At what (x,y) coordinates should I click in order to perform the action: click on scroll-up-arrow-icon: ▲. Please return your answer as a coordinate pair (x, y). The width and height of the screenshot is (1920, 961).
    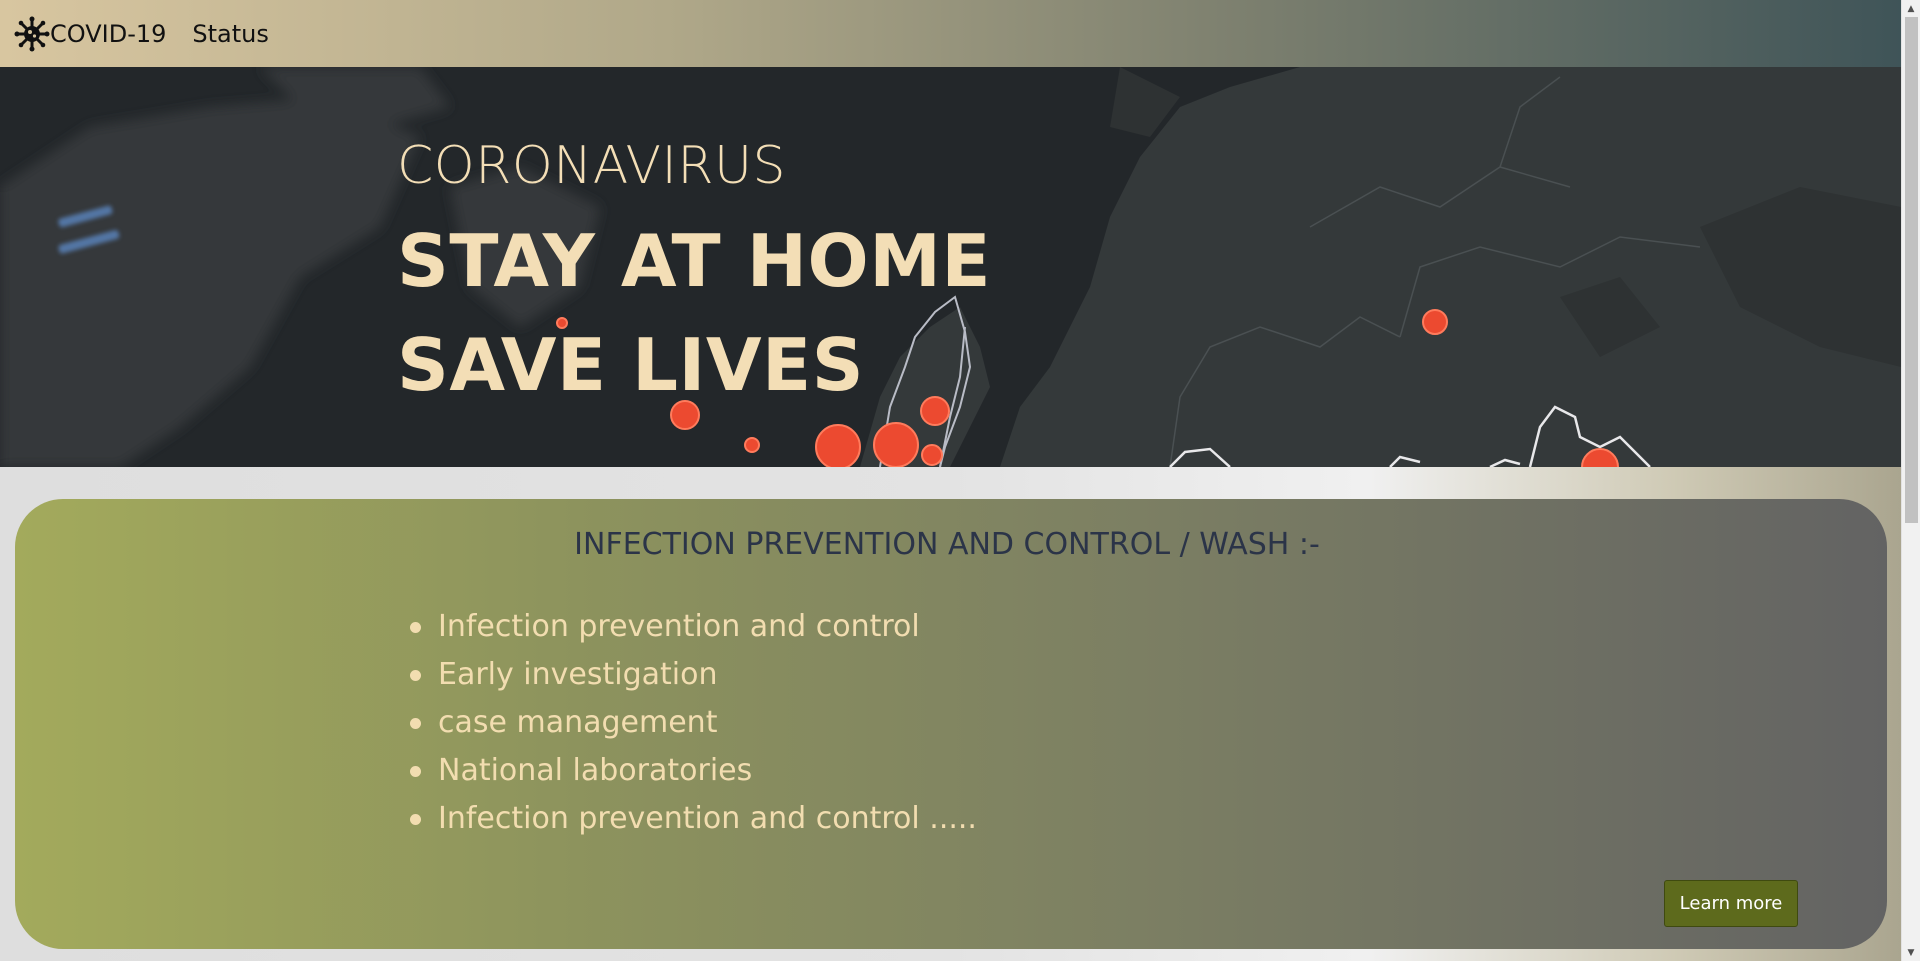
    Looking at the image, I should click on (1911, 8).